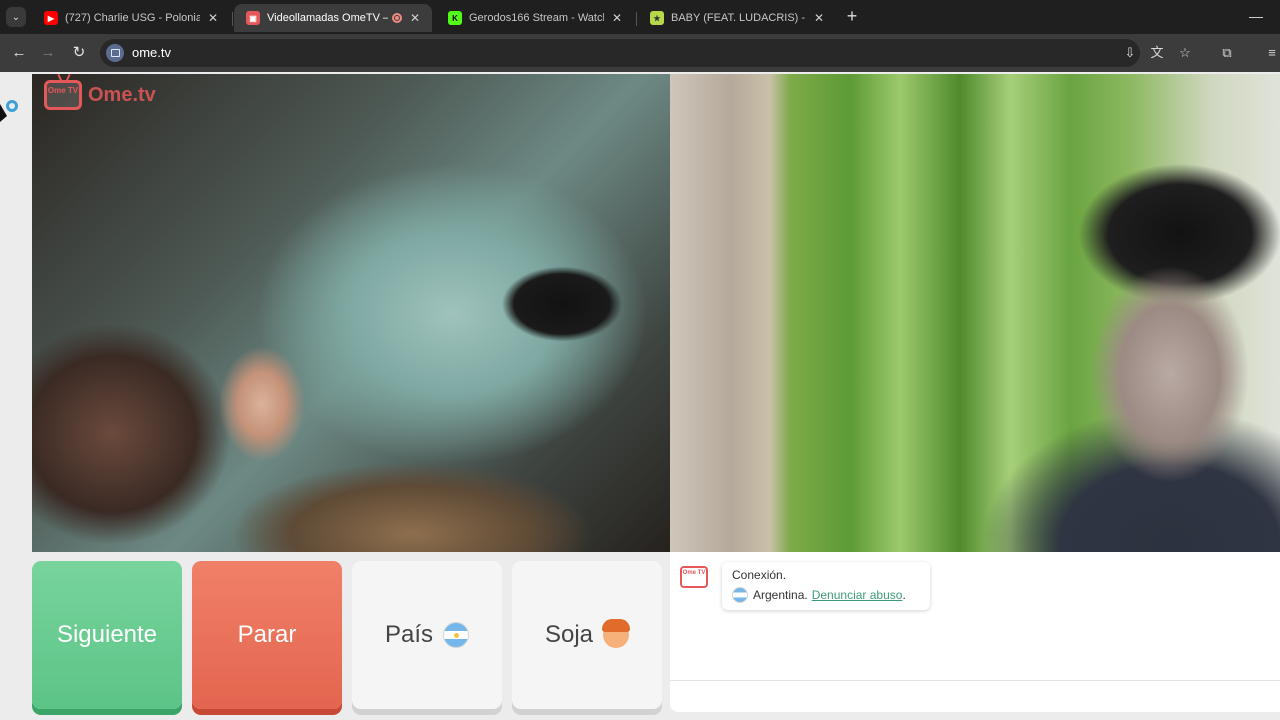  Describe the element at coordinates (63, 95) in the screenshot. I see `tv-icon: Ome TV` at that location.